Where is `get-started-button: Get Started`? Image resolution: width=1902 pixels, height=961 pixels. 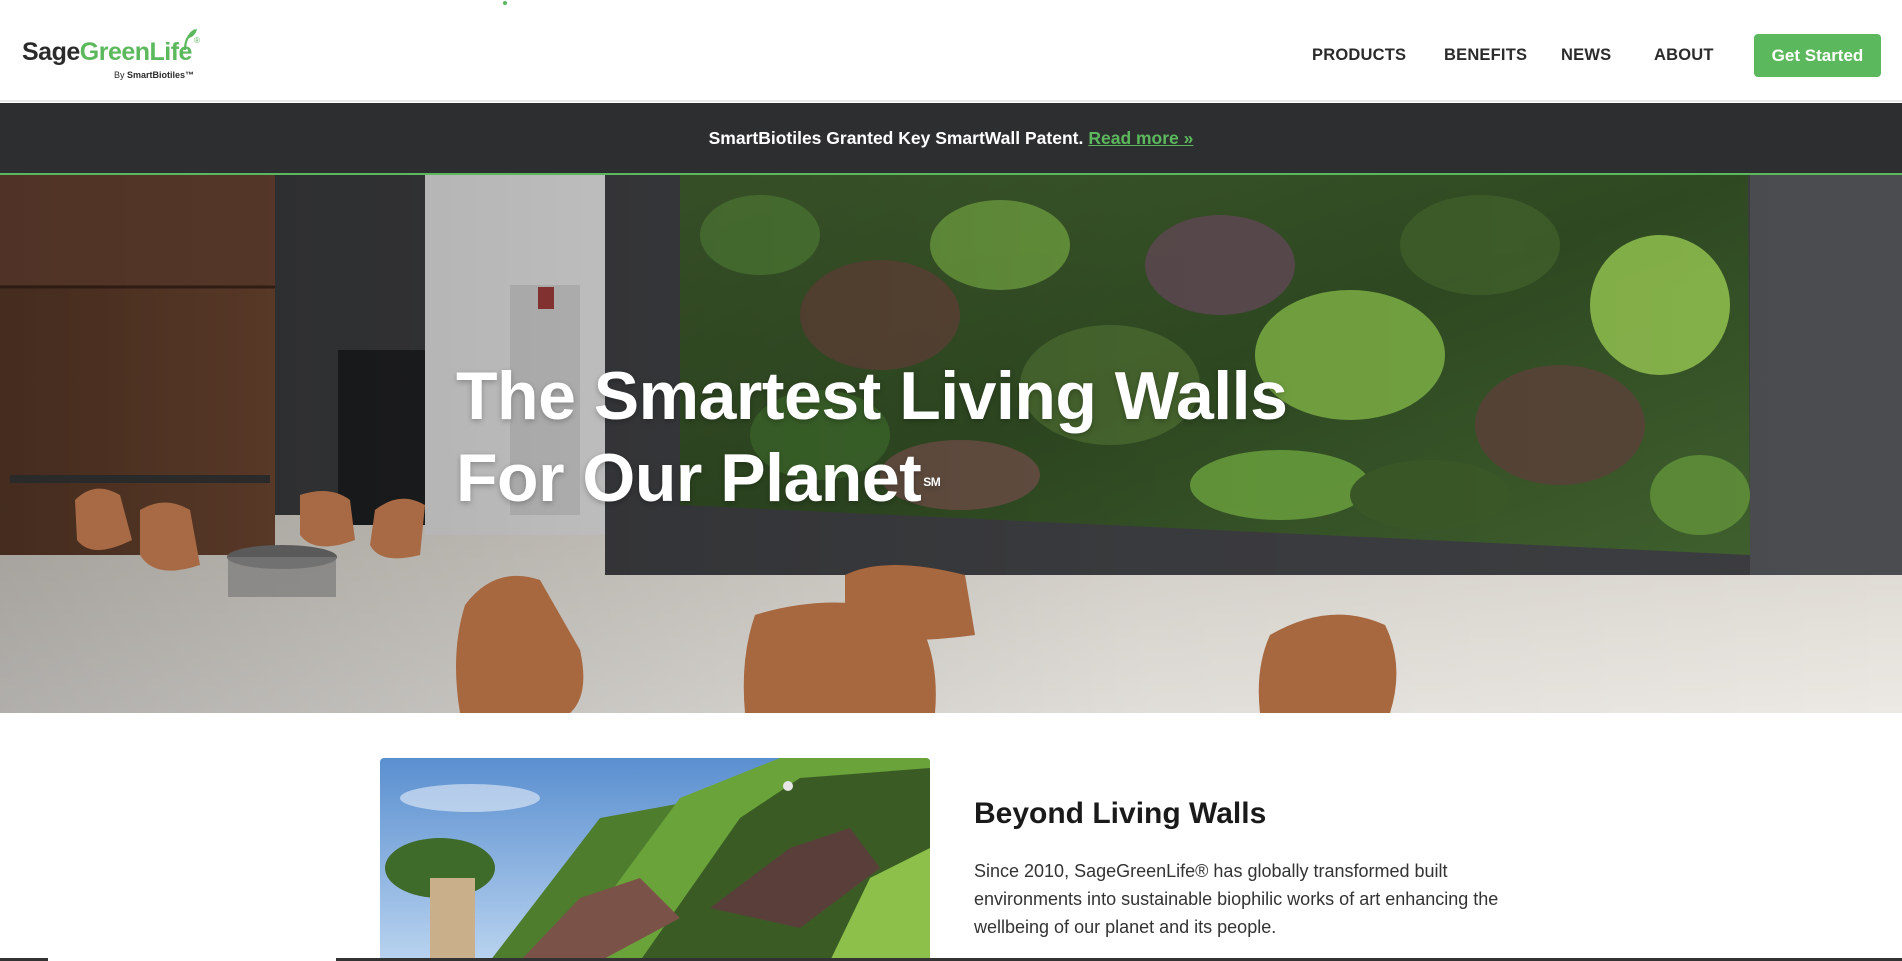
get-started-button: Get Started is located at coordinates (1817, 55).